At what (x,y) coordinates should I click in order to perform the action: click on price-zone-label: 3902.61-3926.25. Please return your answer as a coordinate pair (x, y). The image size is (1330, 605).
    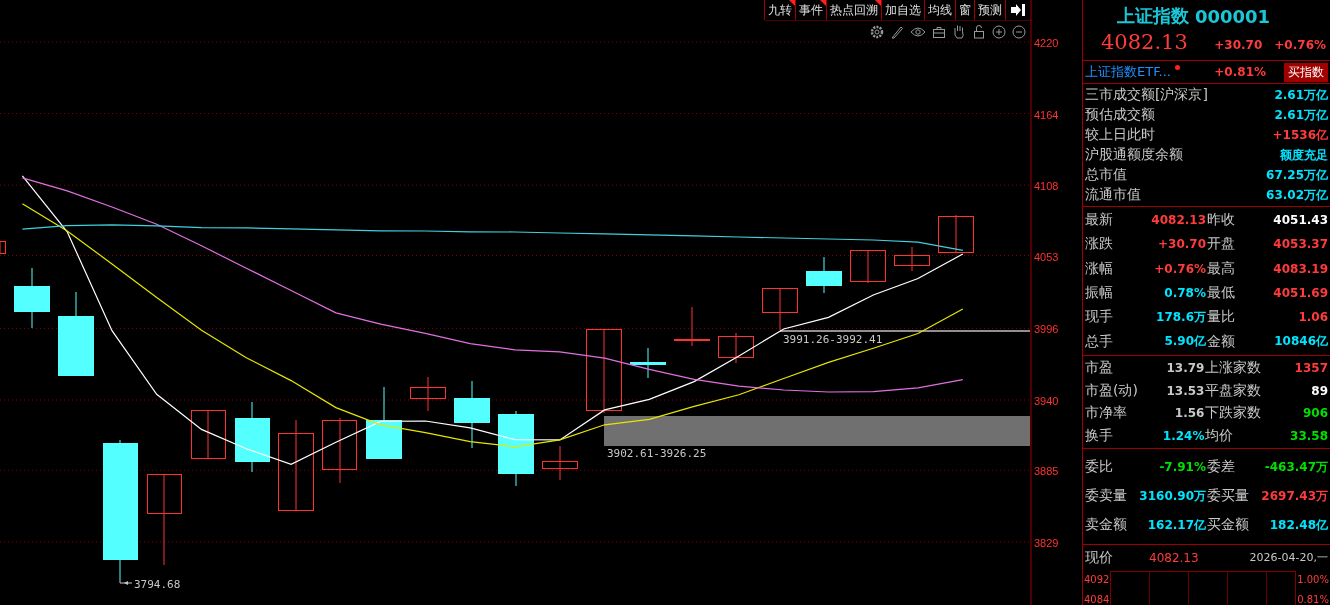
    Looking at the image, I should click on (657, 453).